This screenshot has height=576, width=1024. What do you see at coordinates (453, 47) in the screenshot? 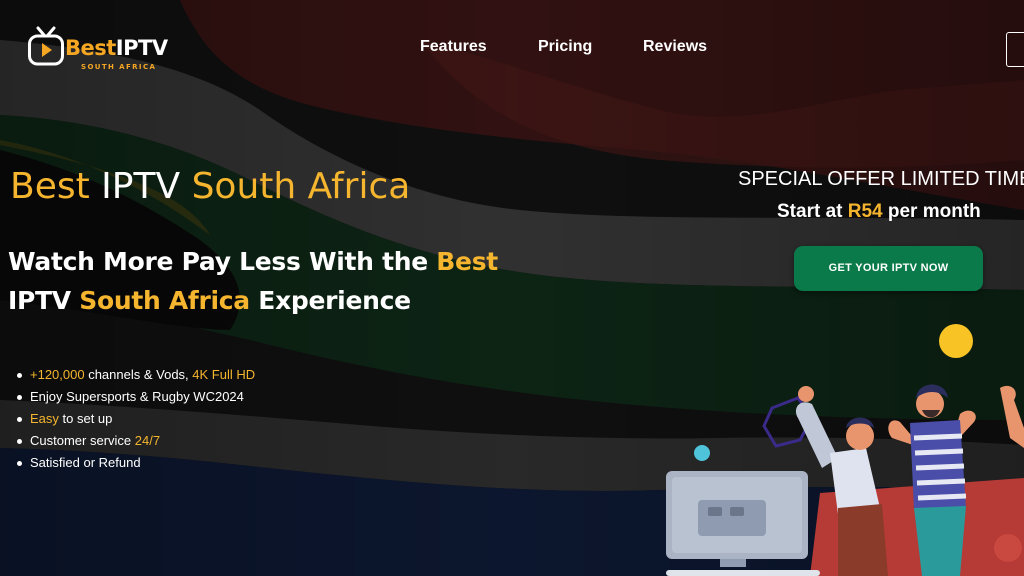
I see `nav-item-features: Features` at bounding box center [453, 47].